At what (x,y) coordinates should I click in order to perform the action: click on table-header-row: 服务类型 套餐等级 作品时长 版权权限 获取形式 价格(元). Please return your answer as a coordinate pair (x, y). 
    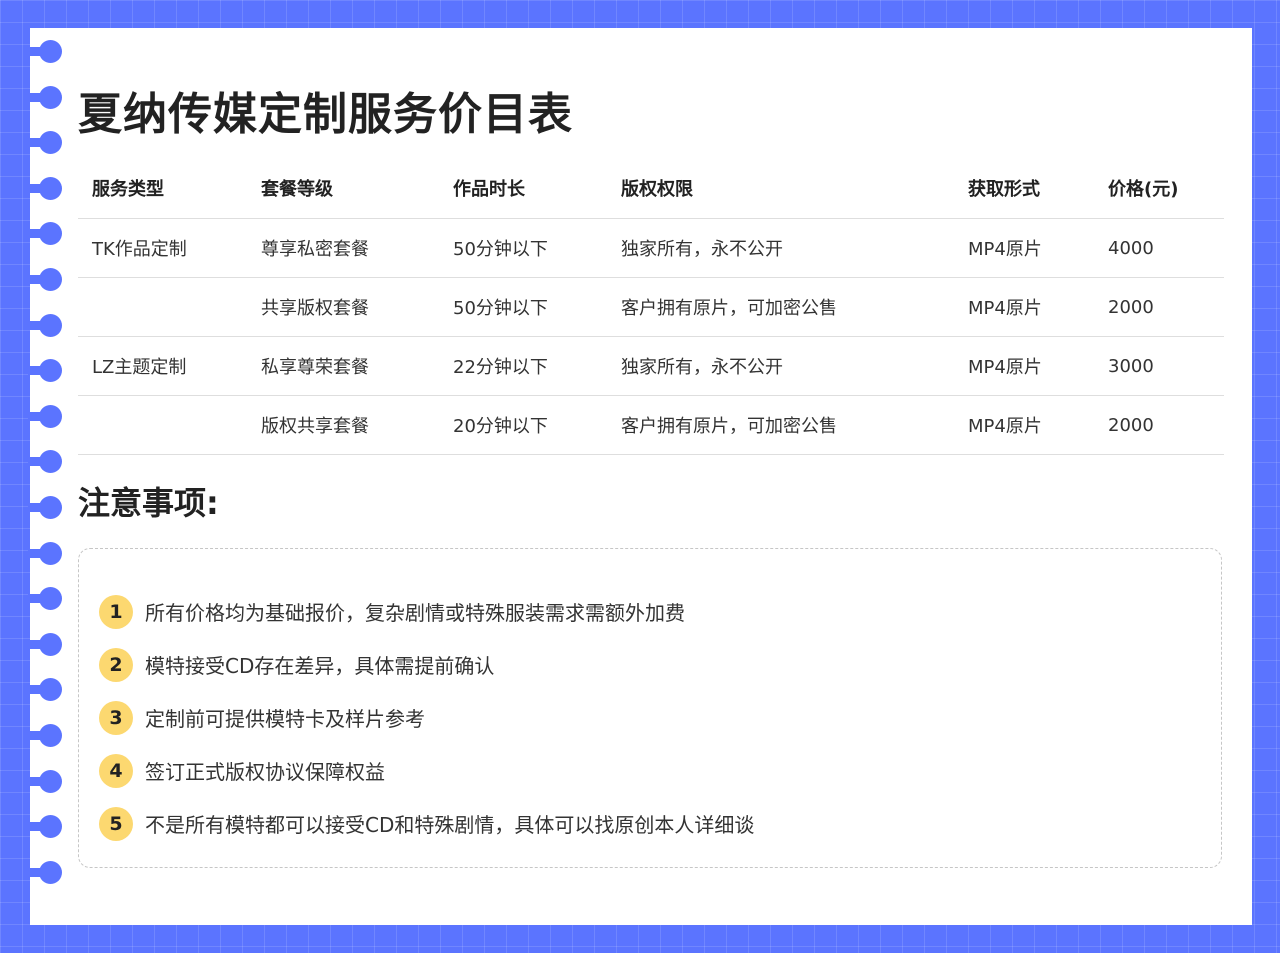
    Looking at the image, I should click on (651, 188).